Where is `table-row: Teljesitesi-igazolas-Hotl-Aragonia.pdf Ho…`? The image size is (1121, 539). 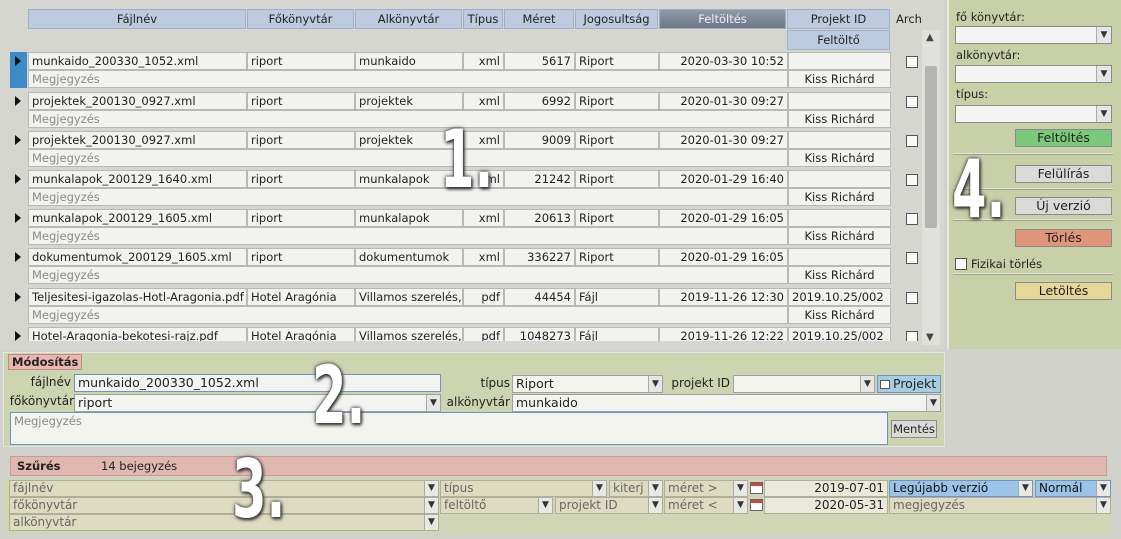
table-row: Teljesitesi-igazolas-Hotl-Aragonia.pdf Ho… is located at coordinates (466, 306).